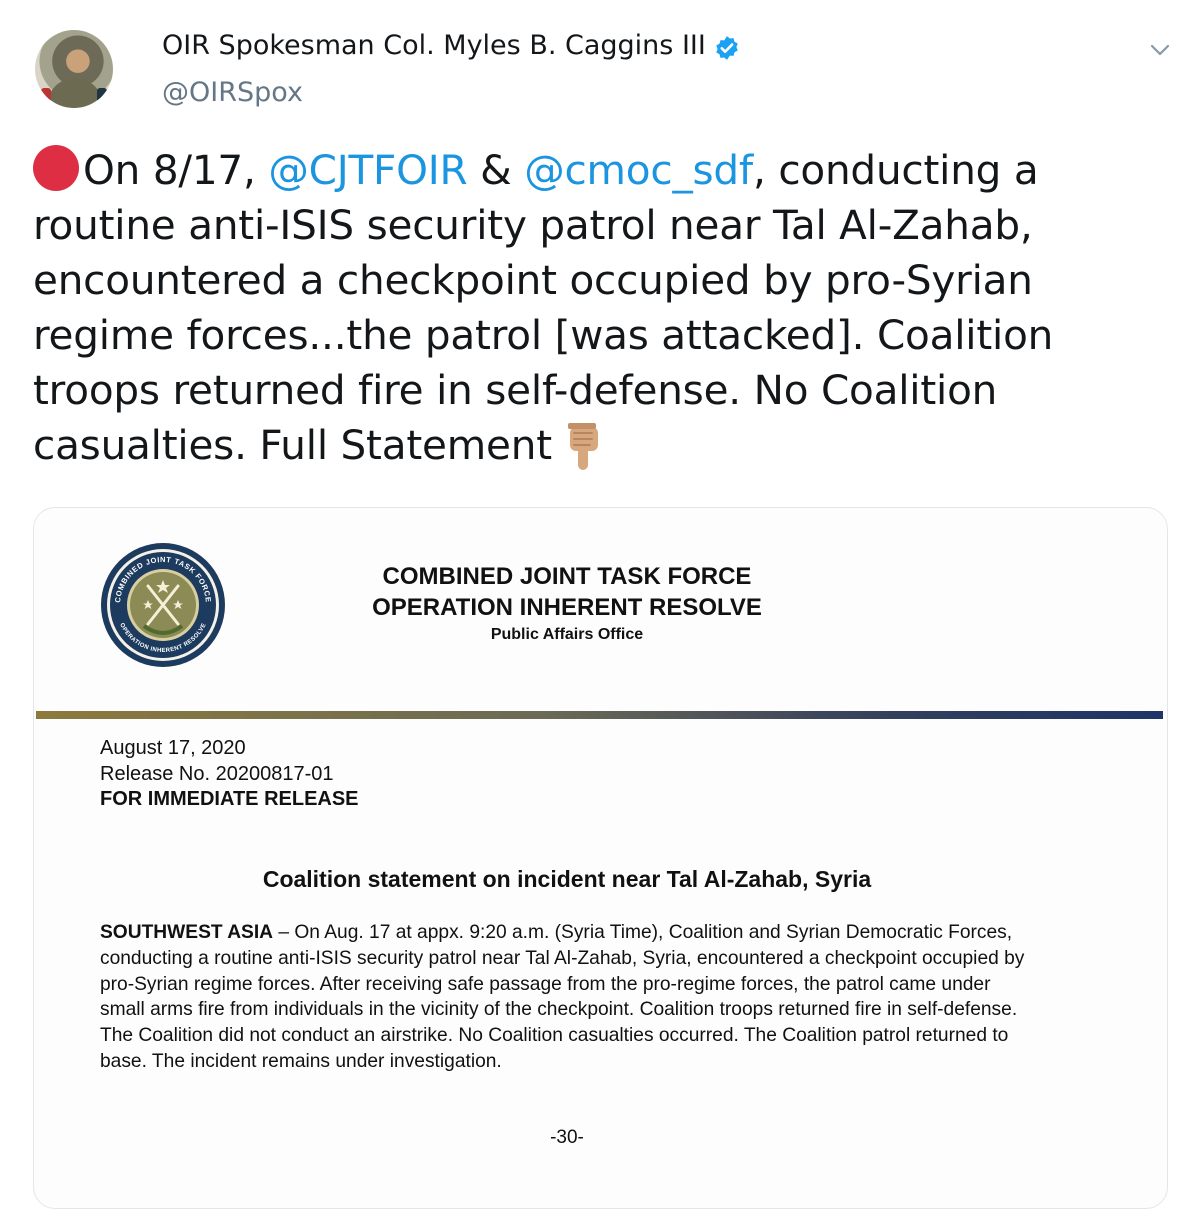 The height and width of the screenshot is (1209, 1200). I want to click on tweet-text-part: On 8/17,, so click(176, 170).